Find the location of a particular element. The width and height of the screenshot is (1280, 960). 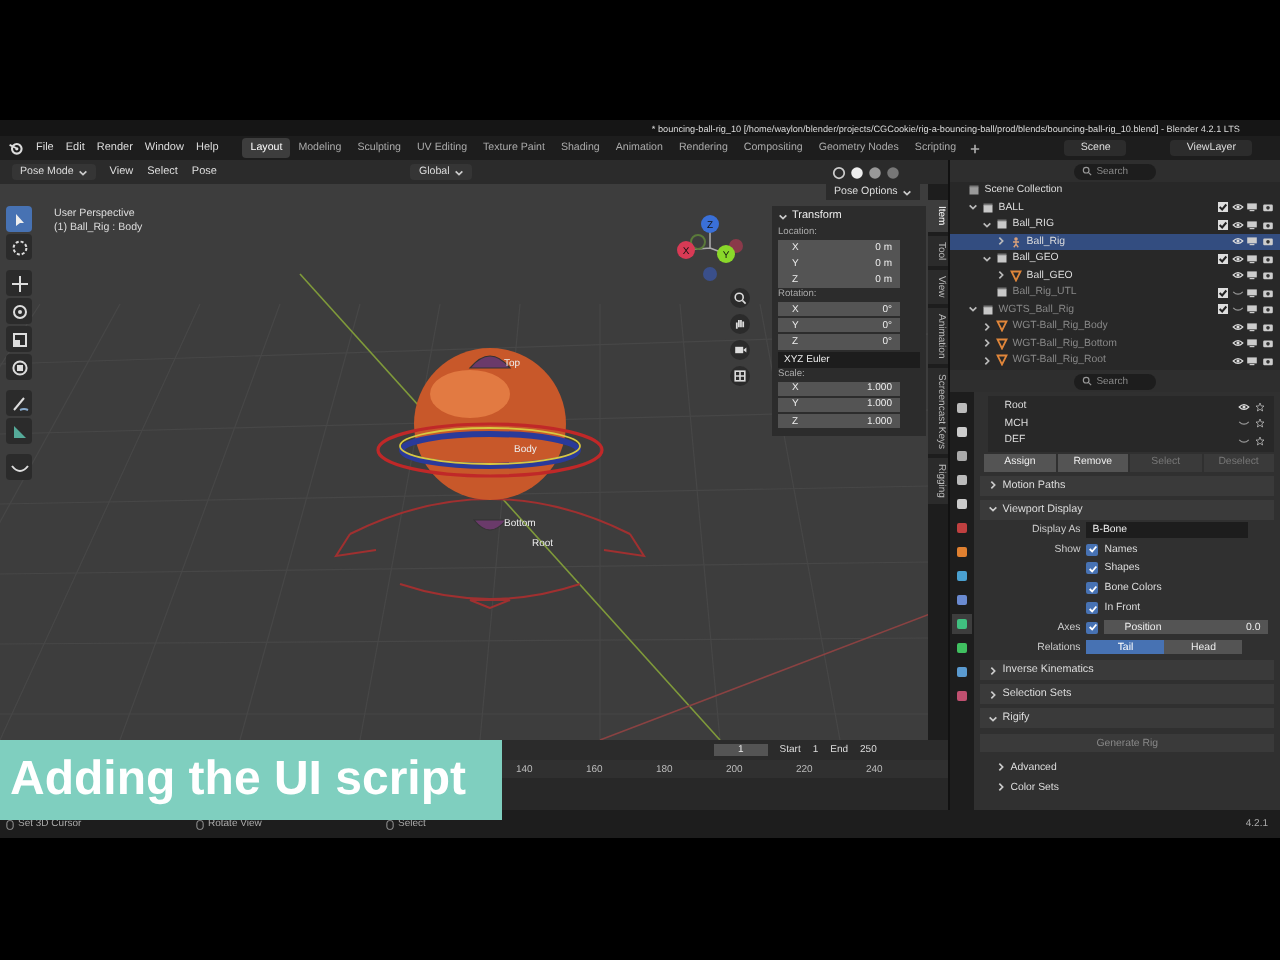

annotate-tool-icon is located at coordinates (19, 403).